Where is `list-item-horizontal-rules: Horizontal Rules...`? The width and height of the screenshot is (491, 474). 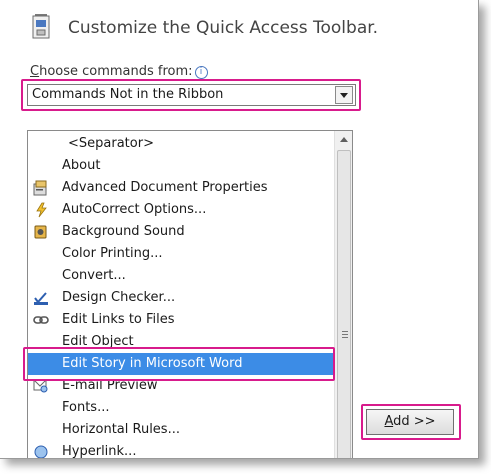
list-item-horizontal-rules: Horizontal Rules... is located at coordinates (180, 430).